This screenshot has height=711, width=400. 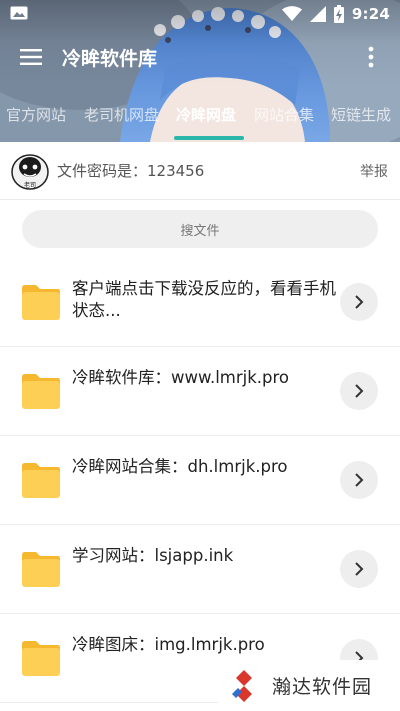 I want to click on watermark-logo-icon, so click(x=244, y=686).